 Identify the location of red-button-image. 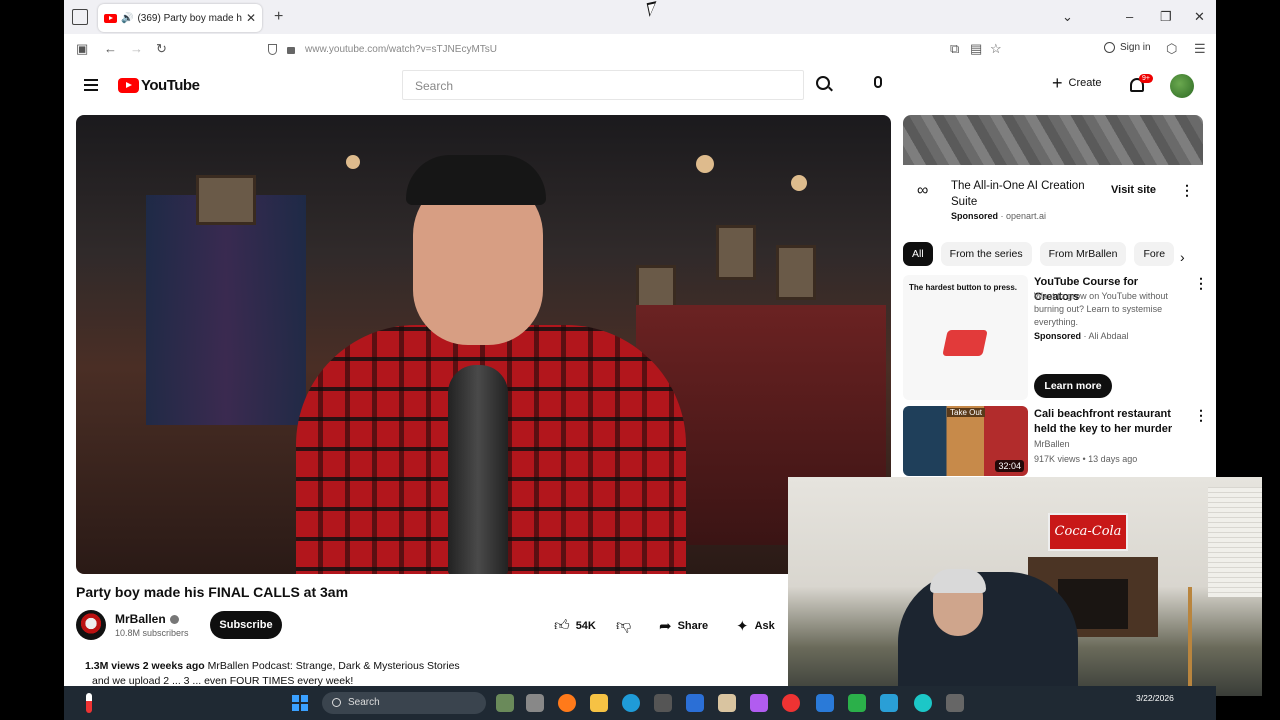
(965, 343).